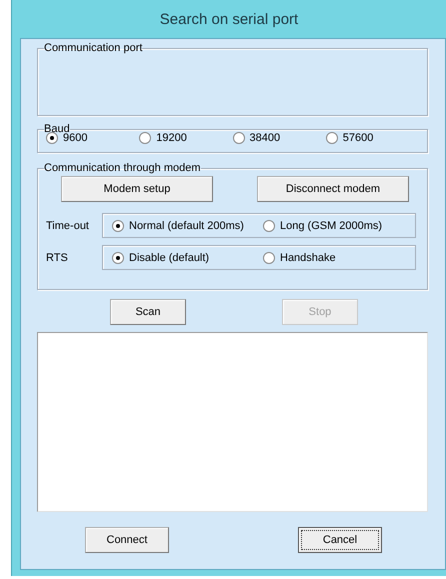 This screenshot has height=579, width=446. I want to click on button: Stop, so click(320, 312).